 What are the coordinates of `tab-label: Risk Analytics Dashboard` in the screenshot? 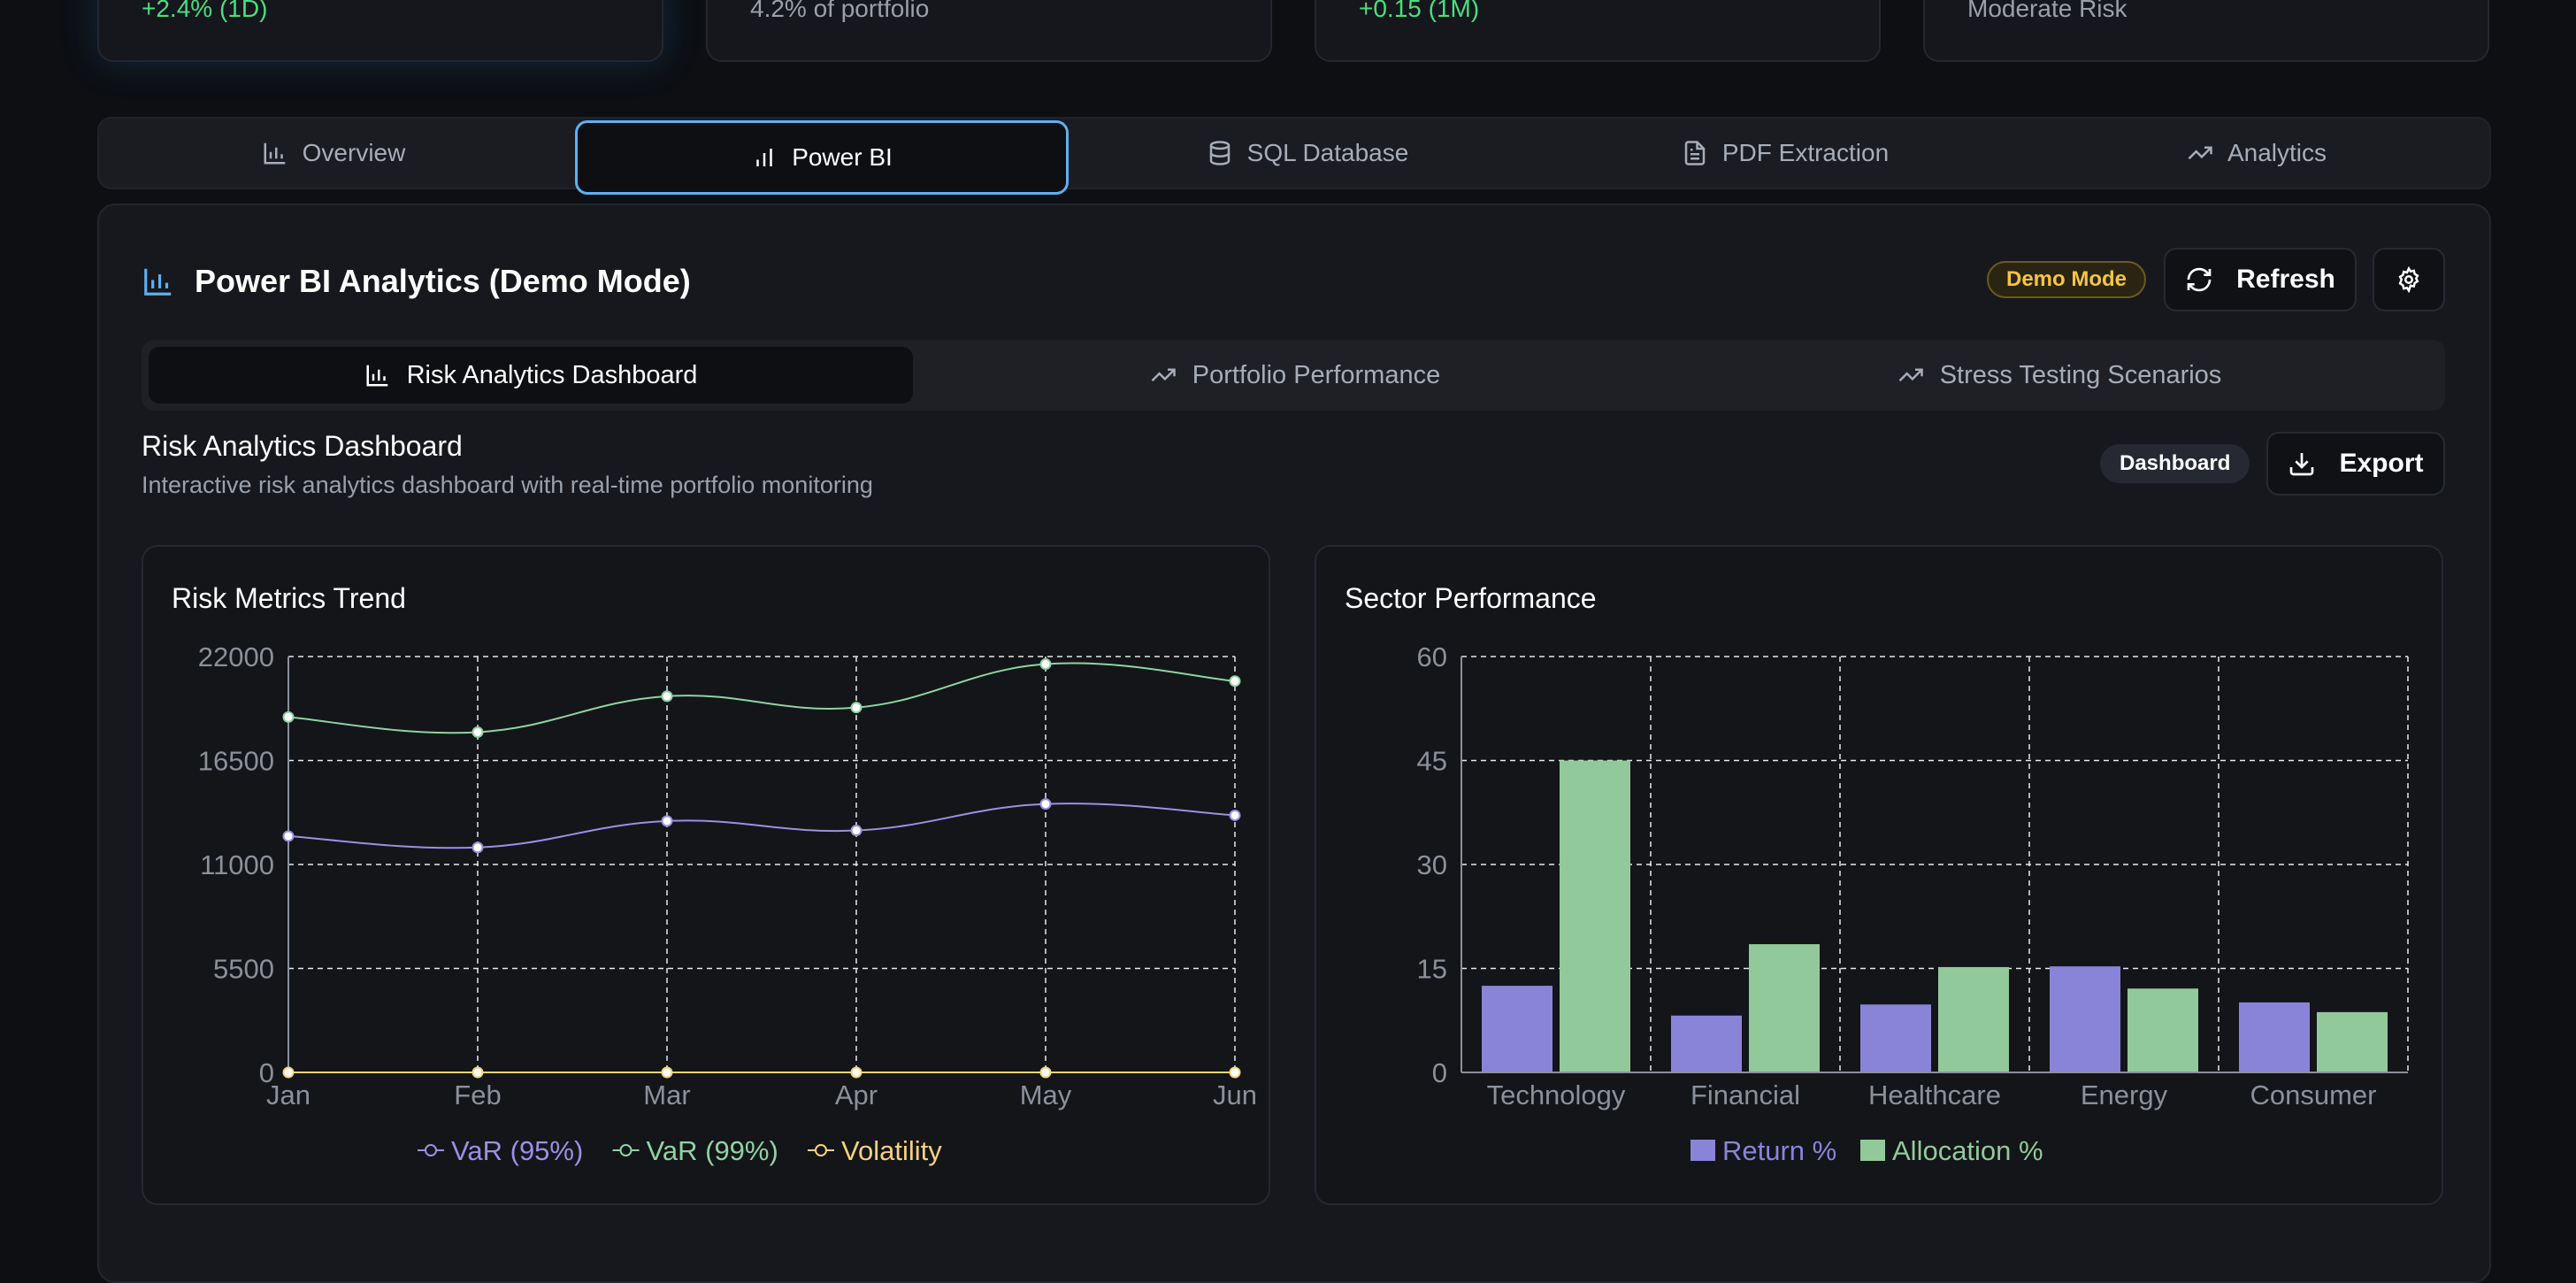 It's located at (552, 374).